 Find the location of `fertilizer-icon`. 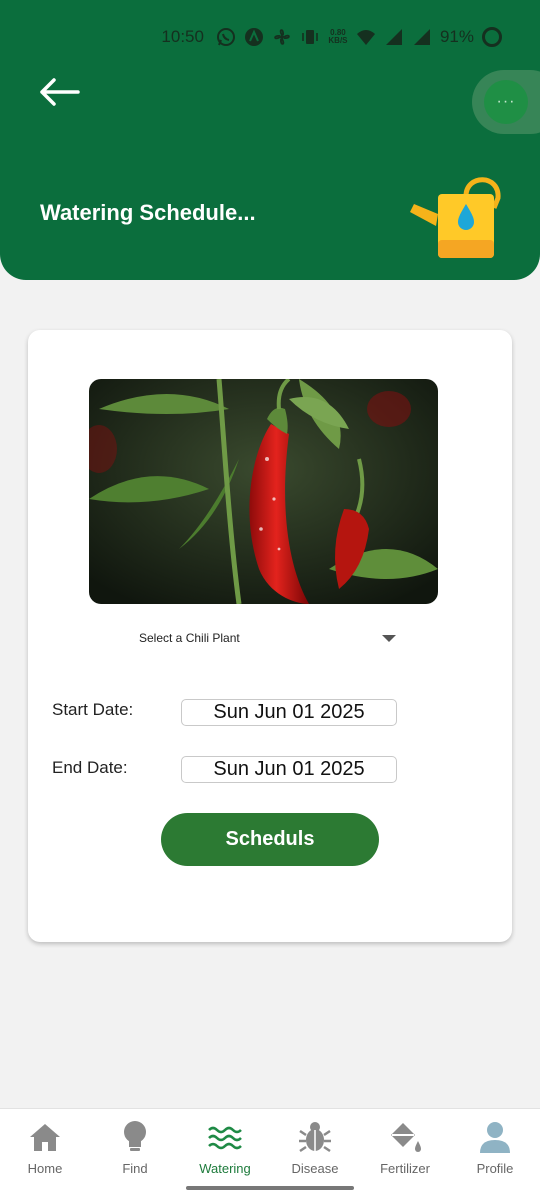

fertilizer-icon is located at coordinates (406, 1137).